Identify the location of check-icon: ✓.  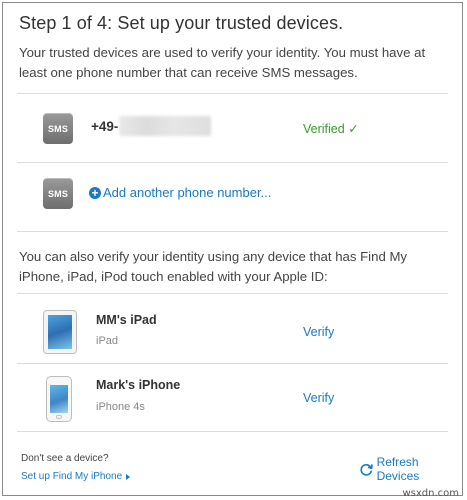
(353, 129).